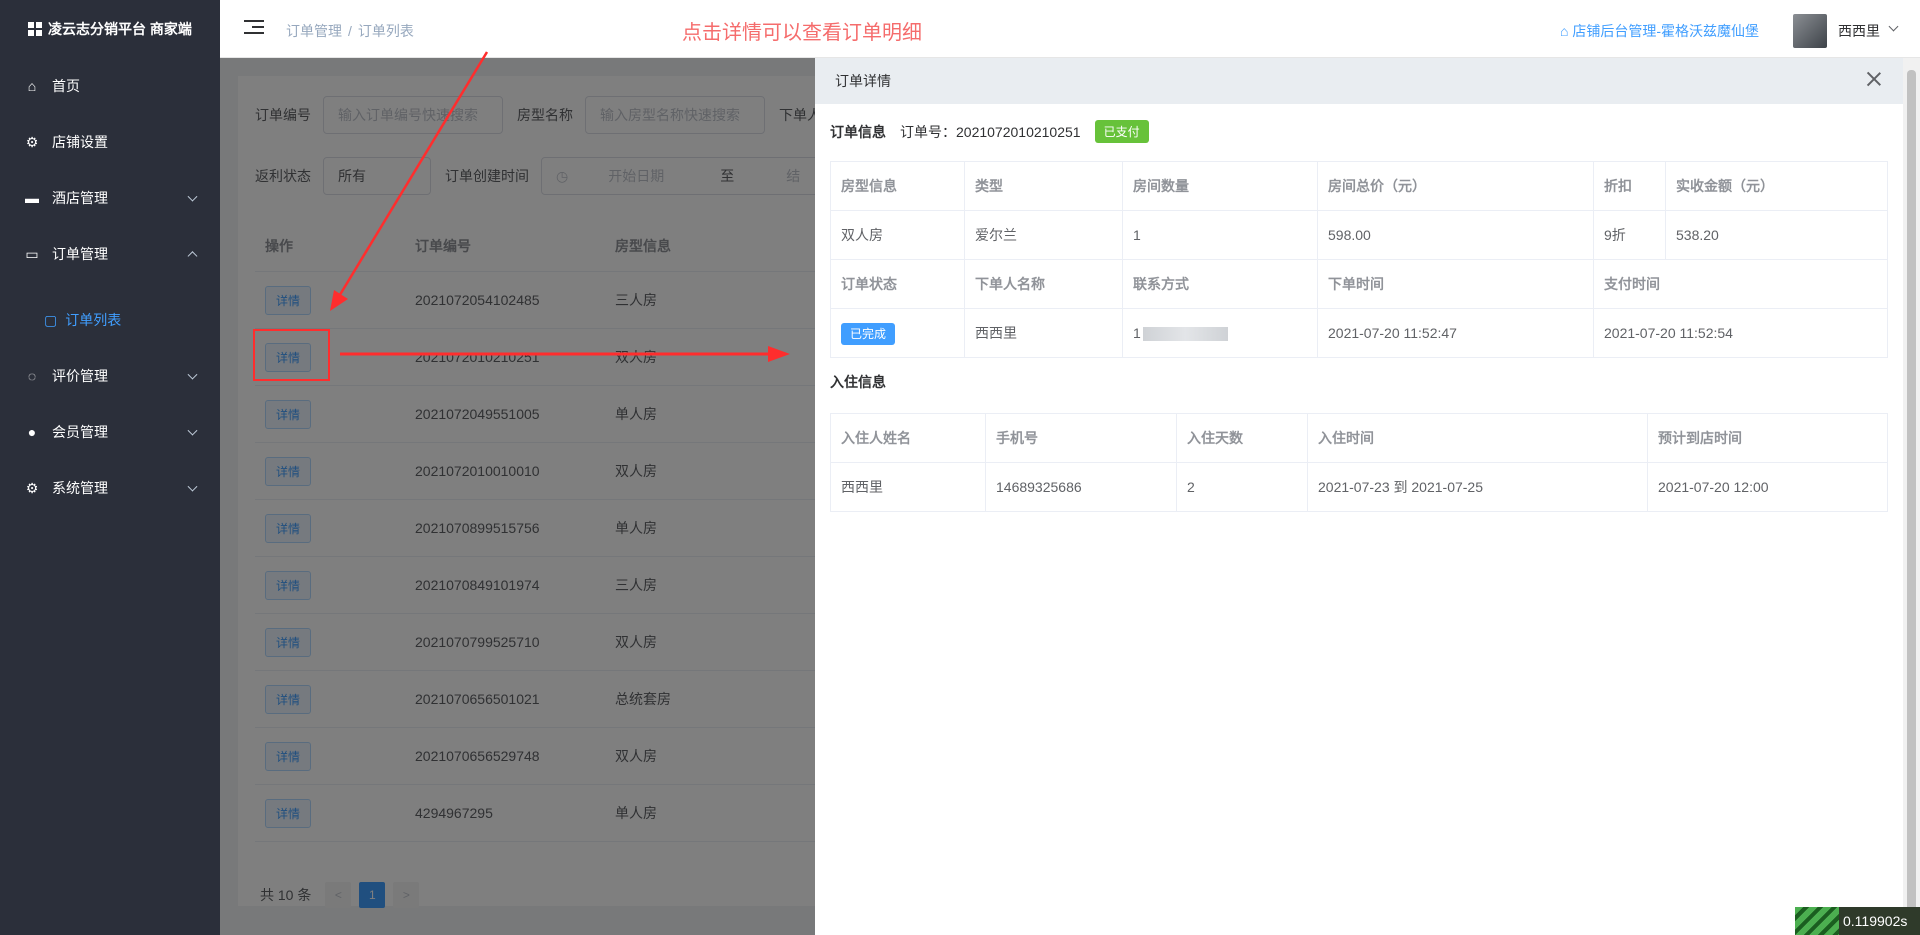 The width and height of the screenshot is (1920, 935). I want to click on table-cell: 已完成, so click(897, 333).